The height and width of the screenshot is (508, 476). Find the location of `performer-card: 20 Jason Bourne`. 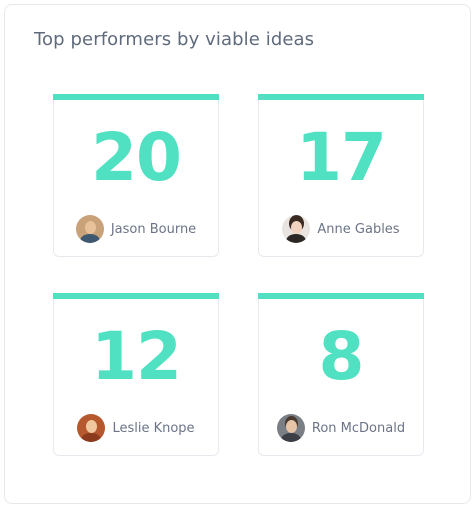

performer-card: 20 Jason Bourne is located at coordinates (136, 175).